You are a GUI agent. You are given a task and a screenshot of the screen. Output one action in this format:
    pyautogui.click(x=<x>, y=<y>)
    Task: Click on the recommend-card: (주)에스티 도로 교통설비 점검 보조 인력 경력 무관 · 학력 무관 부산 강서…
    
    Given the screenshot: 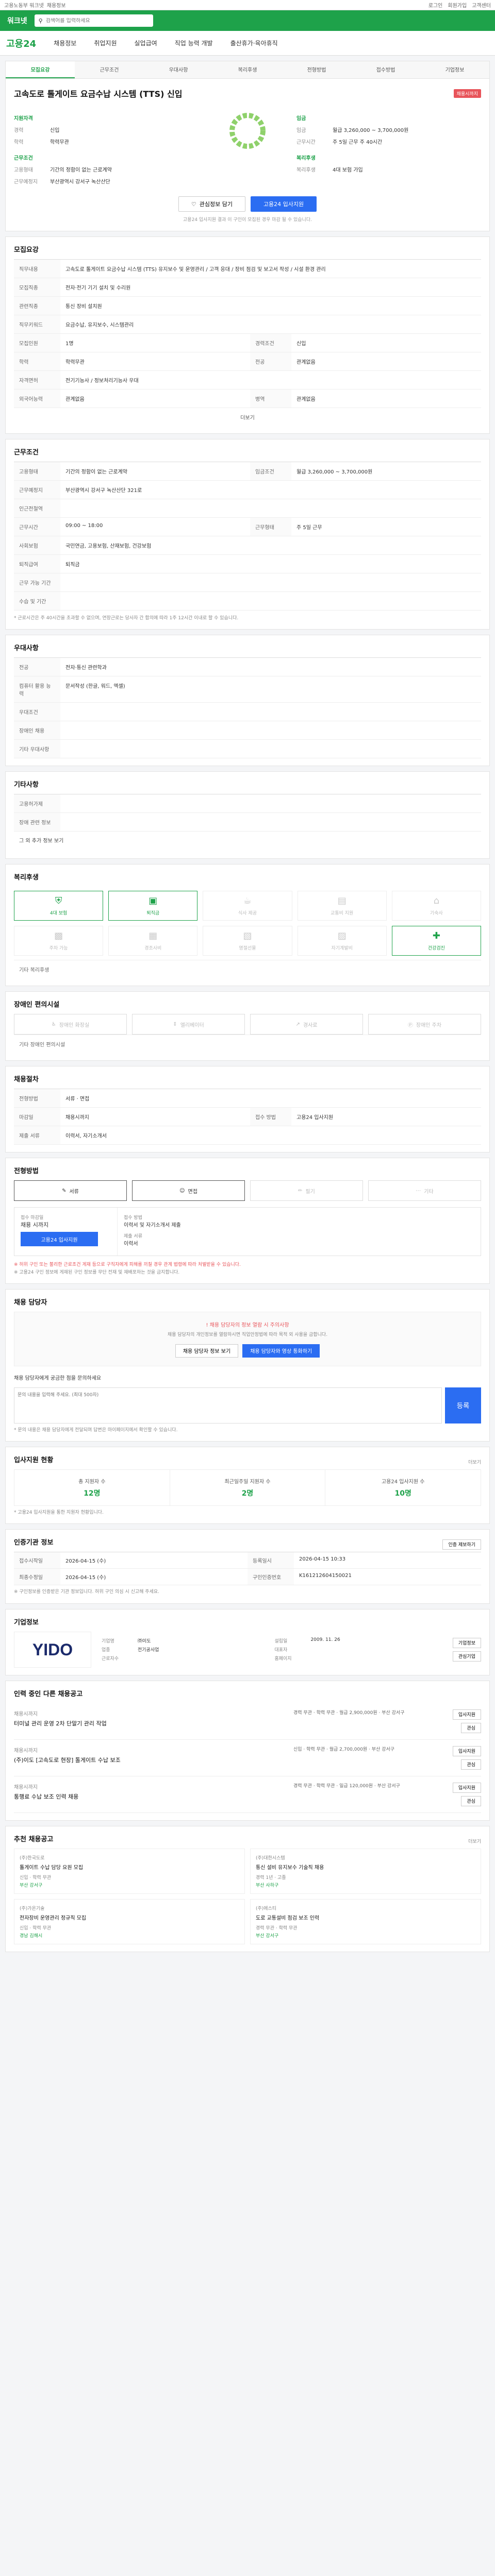 What is the action you would take?
    pyautogui.click(x=365, y=1921)
    